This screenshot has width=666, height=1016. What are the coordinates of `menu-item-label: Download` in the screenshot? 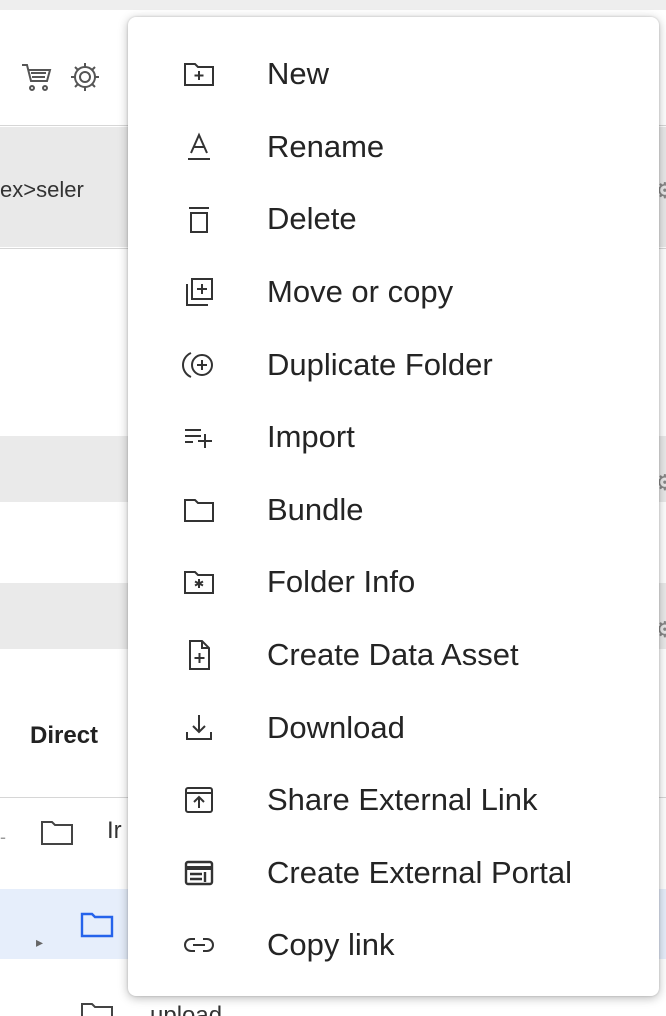 It's located at (336, 727).